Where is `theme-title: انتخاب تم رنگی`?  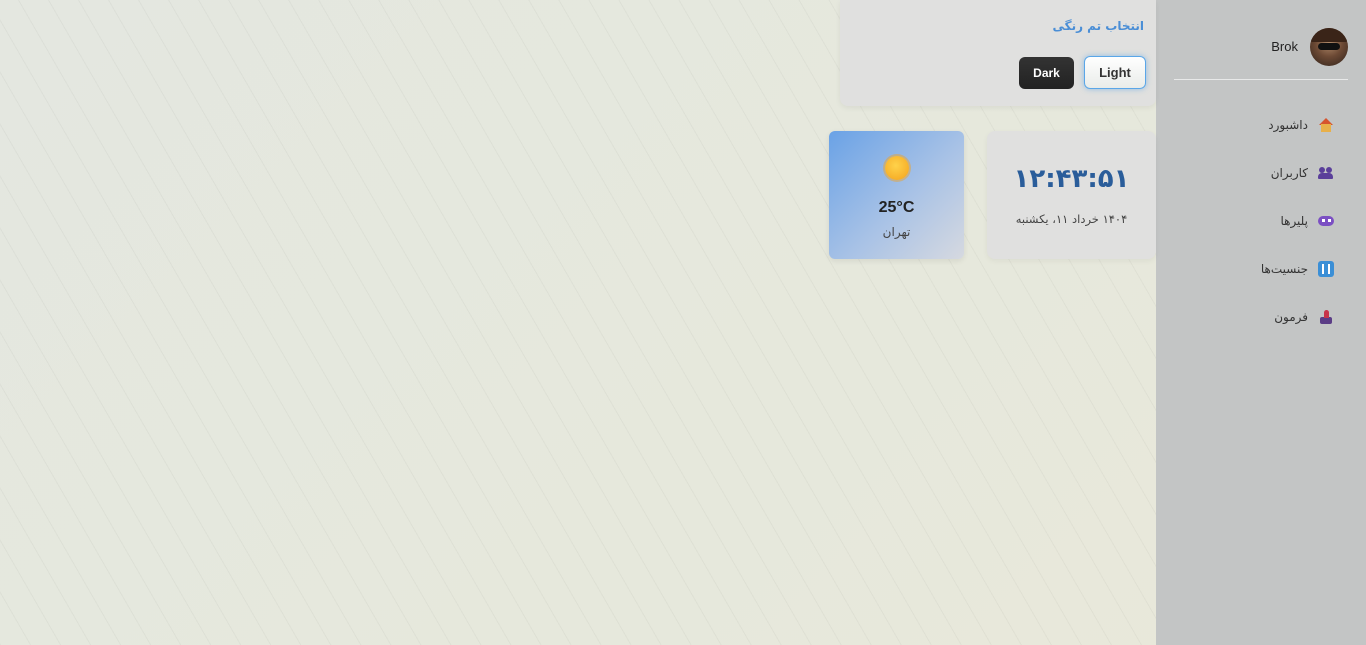 theme-title: انتخاب تم رنگی is located at coordinates (1098, 26).